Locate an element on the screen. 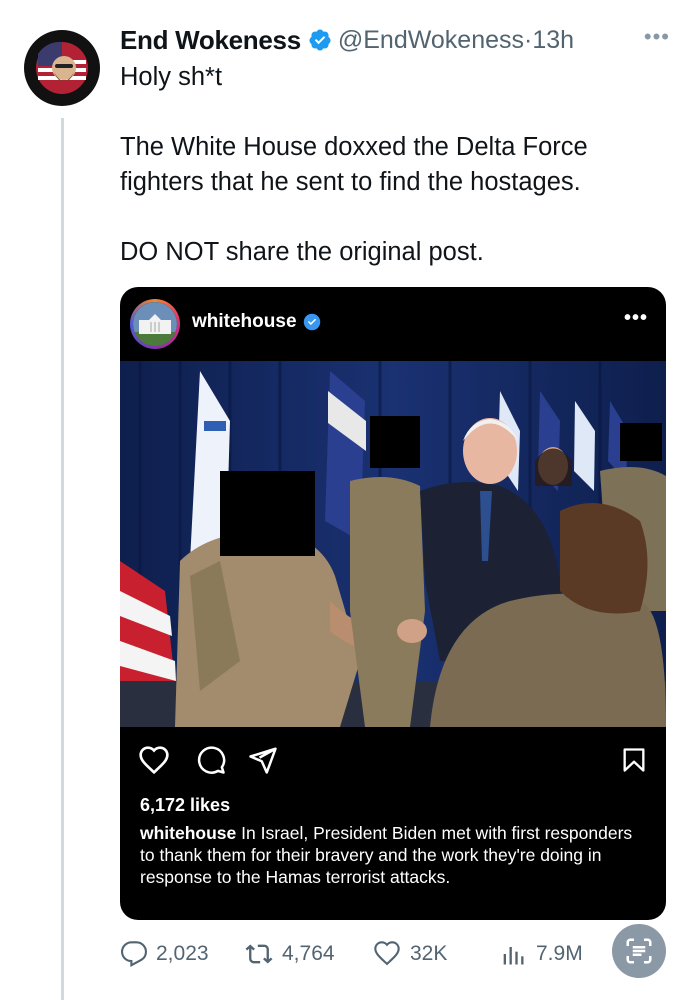  embedded-more-icon: ••• is located at coordinates (635, 318).